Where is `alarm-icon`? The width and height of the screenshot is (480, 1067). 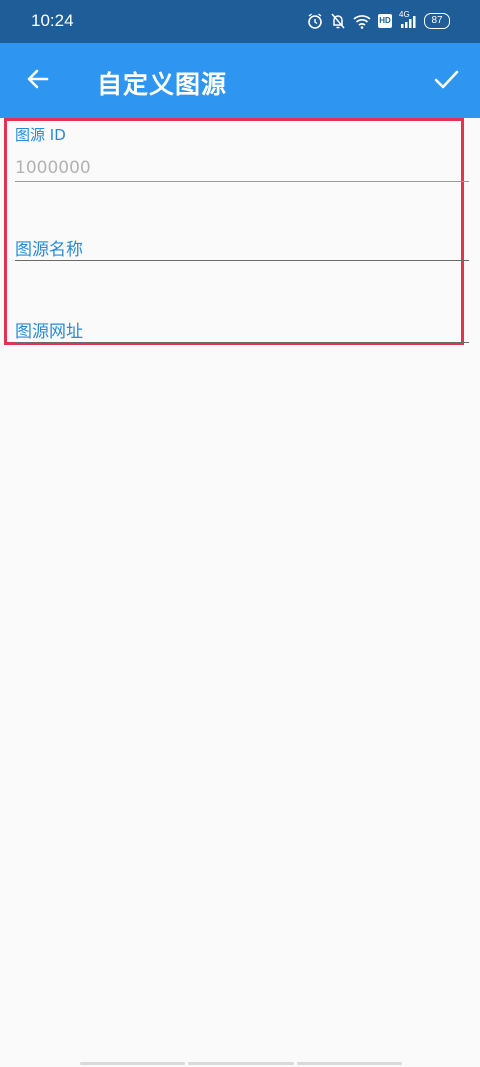 alarm-icon is located at coordinates (315, 21).